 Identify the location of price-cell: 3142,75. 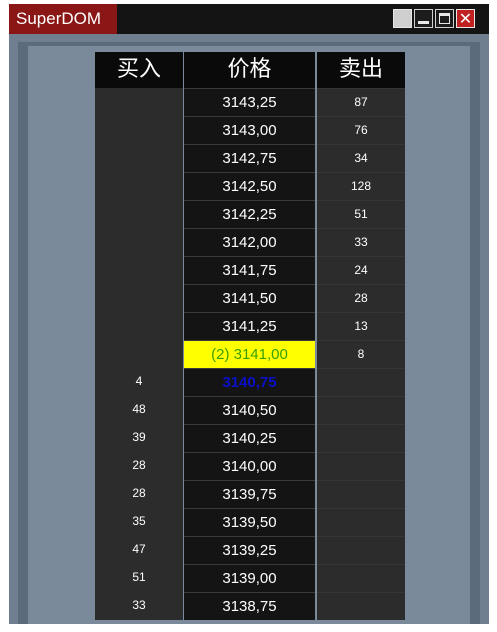
(249, 158).